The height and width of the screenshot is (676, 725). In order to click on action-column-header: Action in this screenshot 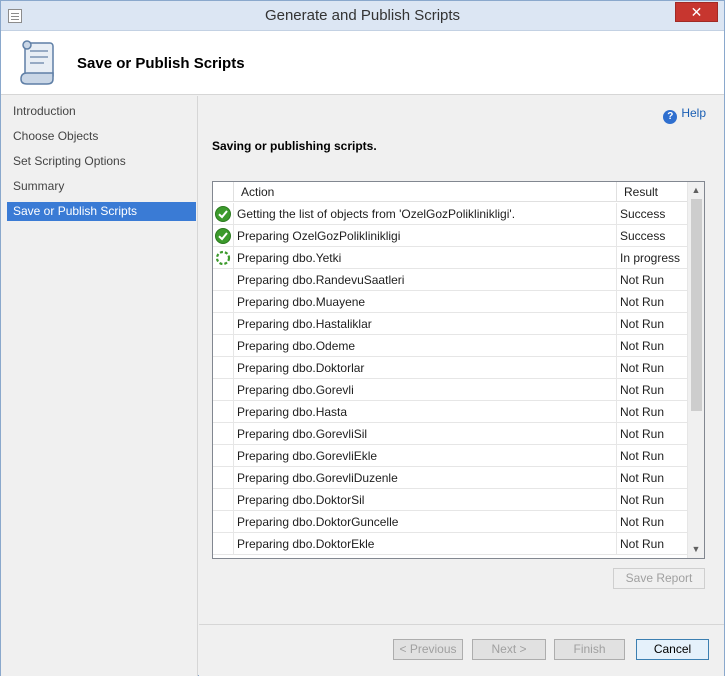, I will do `click(426, 192)`.